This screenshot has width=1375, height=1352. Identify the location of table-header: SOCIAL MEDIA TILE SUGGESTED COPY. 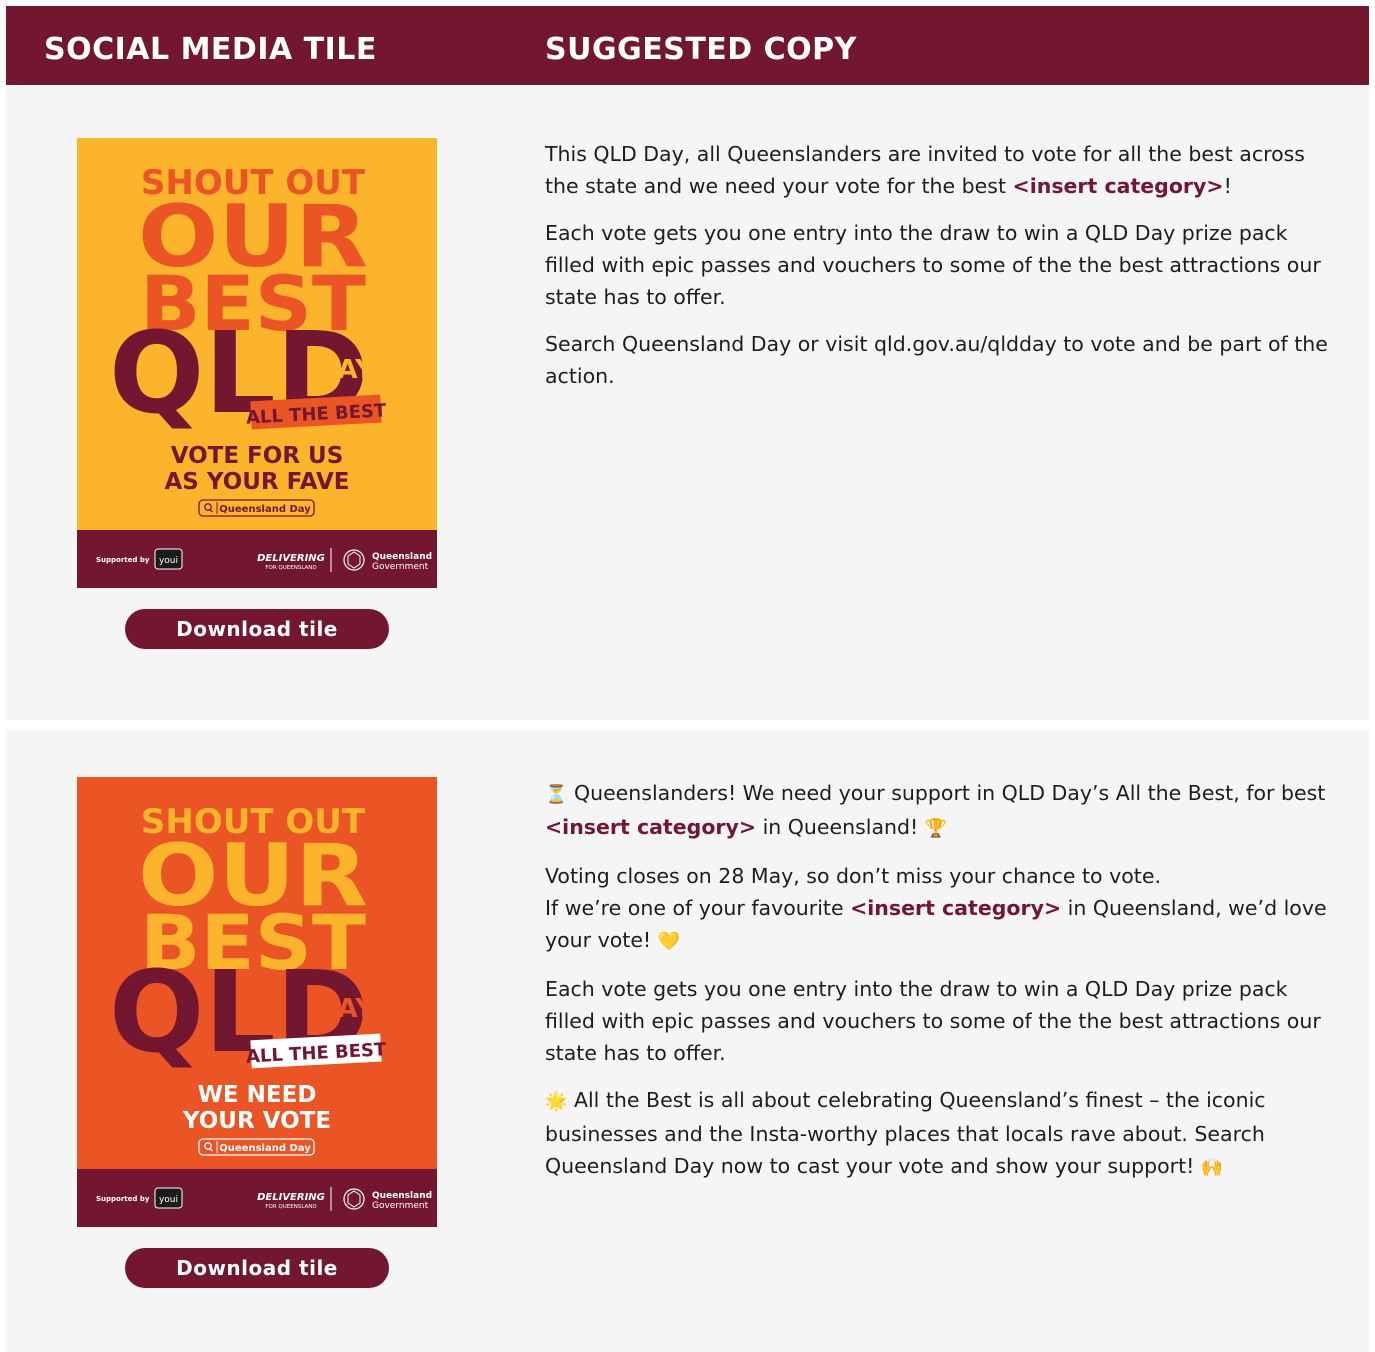
(687, 45).